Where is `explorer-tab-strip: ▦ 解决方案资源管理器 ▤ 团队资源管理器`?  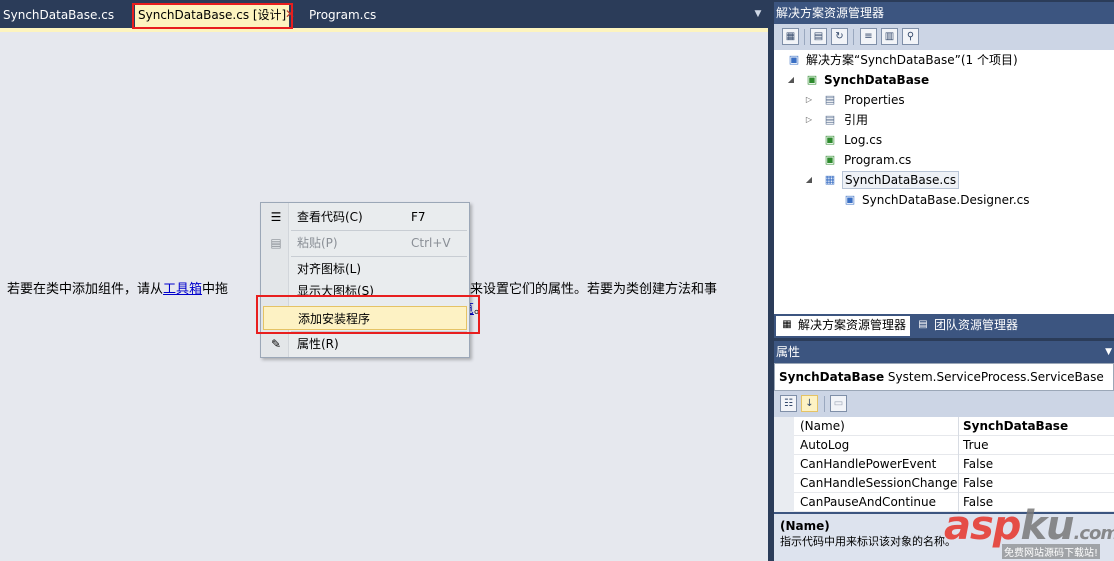
explorer-tab-strip: ▦ 解决方案资源管理器 ▤ 团队资源管理器 is located at coordinates (944, 326).